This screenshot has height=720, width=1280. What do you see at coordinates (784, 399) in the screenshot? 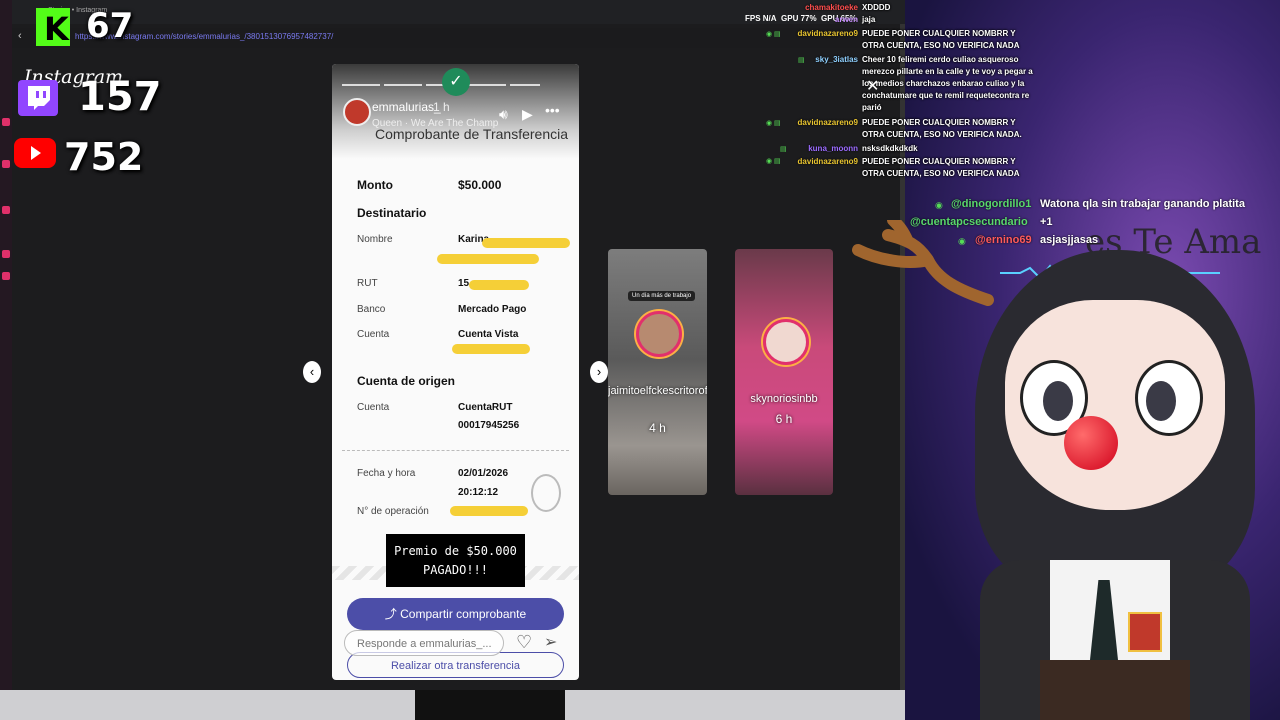
I see `side-story-username: skynoriosinbb` at bounding box center [784, 399].